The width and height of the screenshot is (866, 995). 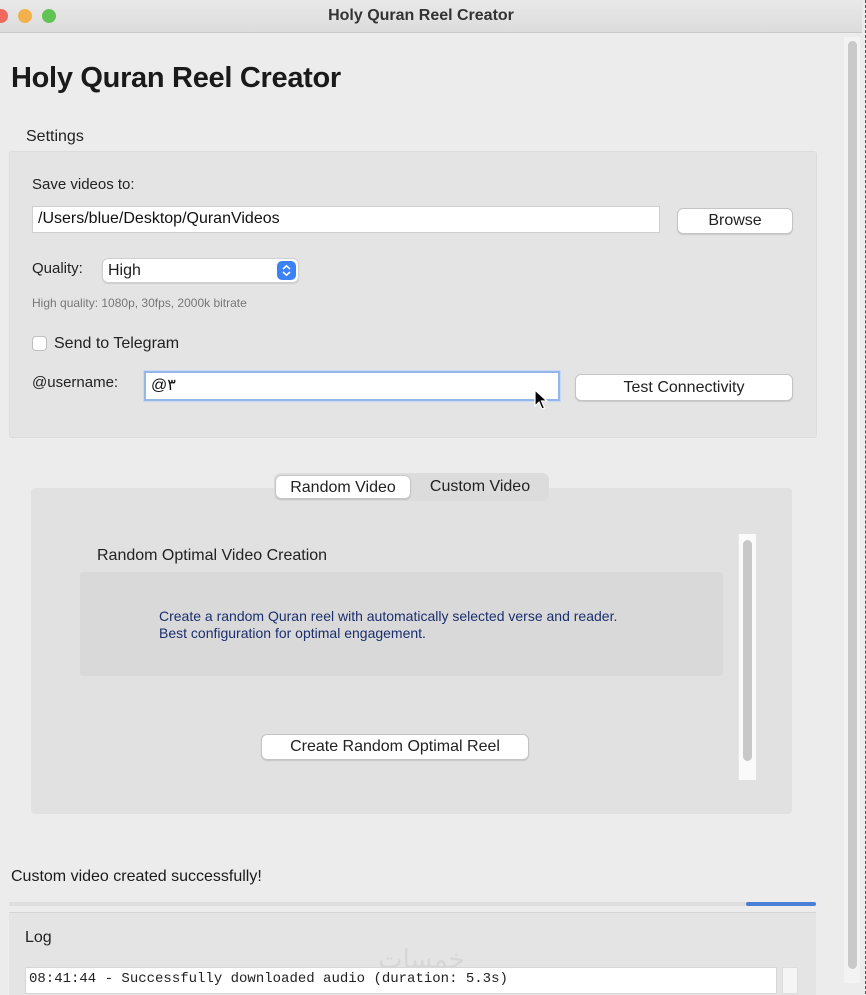 I want to click on tab-scrollbar-thumb, so click(x=747, y=650).